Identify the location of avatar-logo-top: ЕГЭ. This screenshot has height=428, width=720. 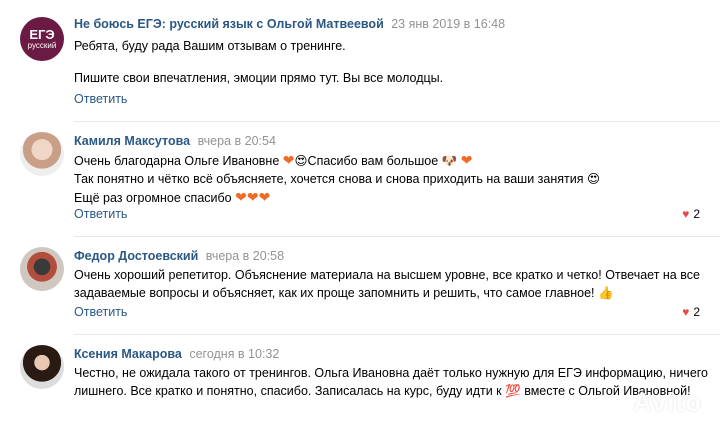
(42, 34).